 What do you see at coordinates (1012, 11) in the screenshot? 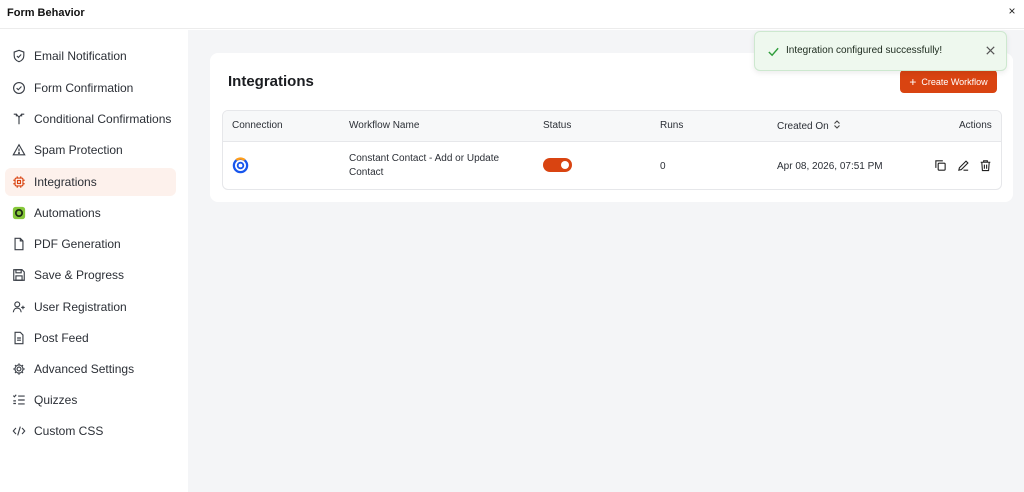
I see `close-icon: ×` at bounding box center [1012, 11].